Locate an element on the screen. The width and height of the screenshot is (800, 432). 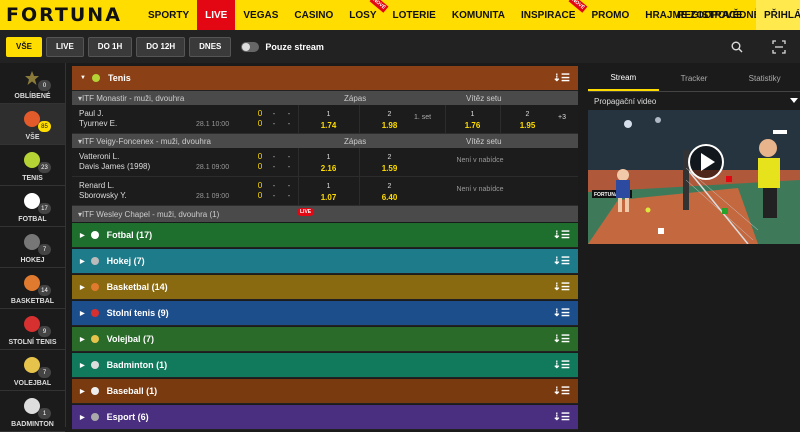
promo-video-select: Propagační video is located at coordinates (694, 101).